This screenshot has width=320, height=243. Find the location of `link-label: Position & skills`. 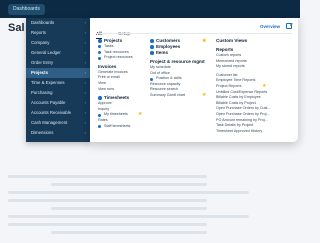

link-label: Position & skills is located at coordinates (169, 78).